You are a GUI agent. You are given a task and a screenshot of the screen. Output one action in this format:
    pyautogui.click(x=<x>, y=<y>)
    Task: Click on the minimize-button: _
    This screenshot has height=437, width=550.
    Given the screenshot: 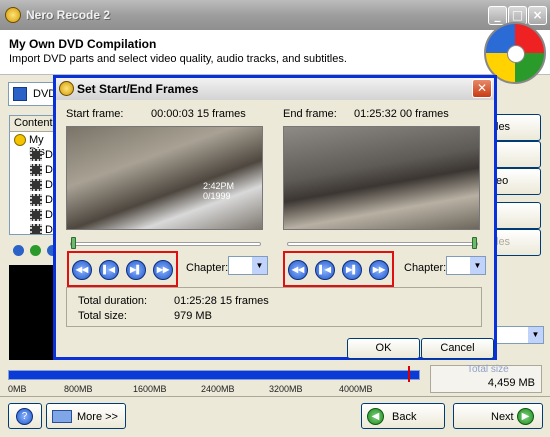 What is the action you would take?
    pyautogui.click(x=497, y=15)
    